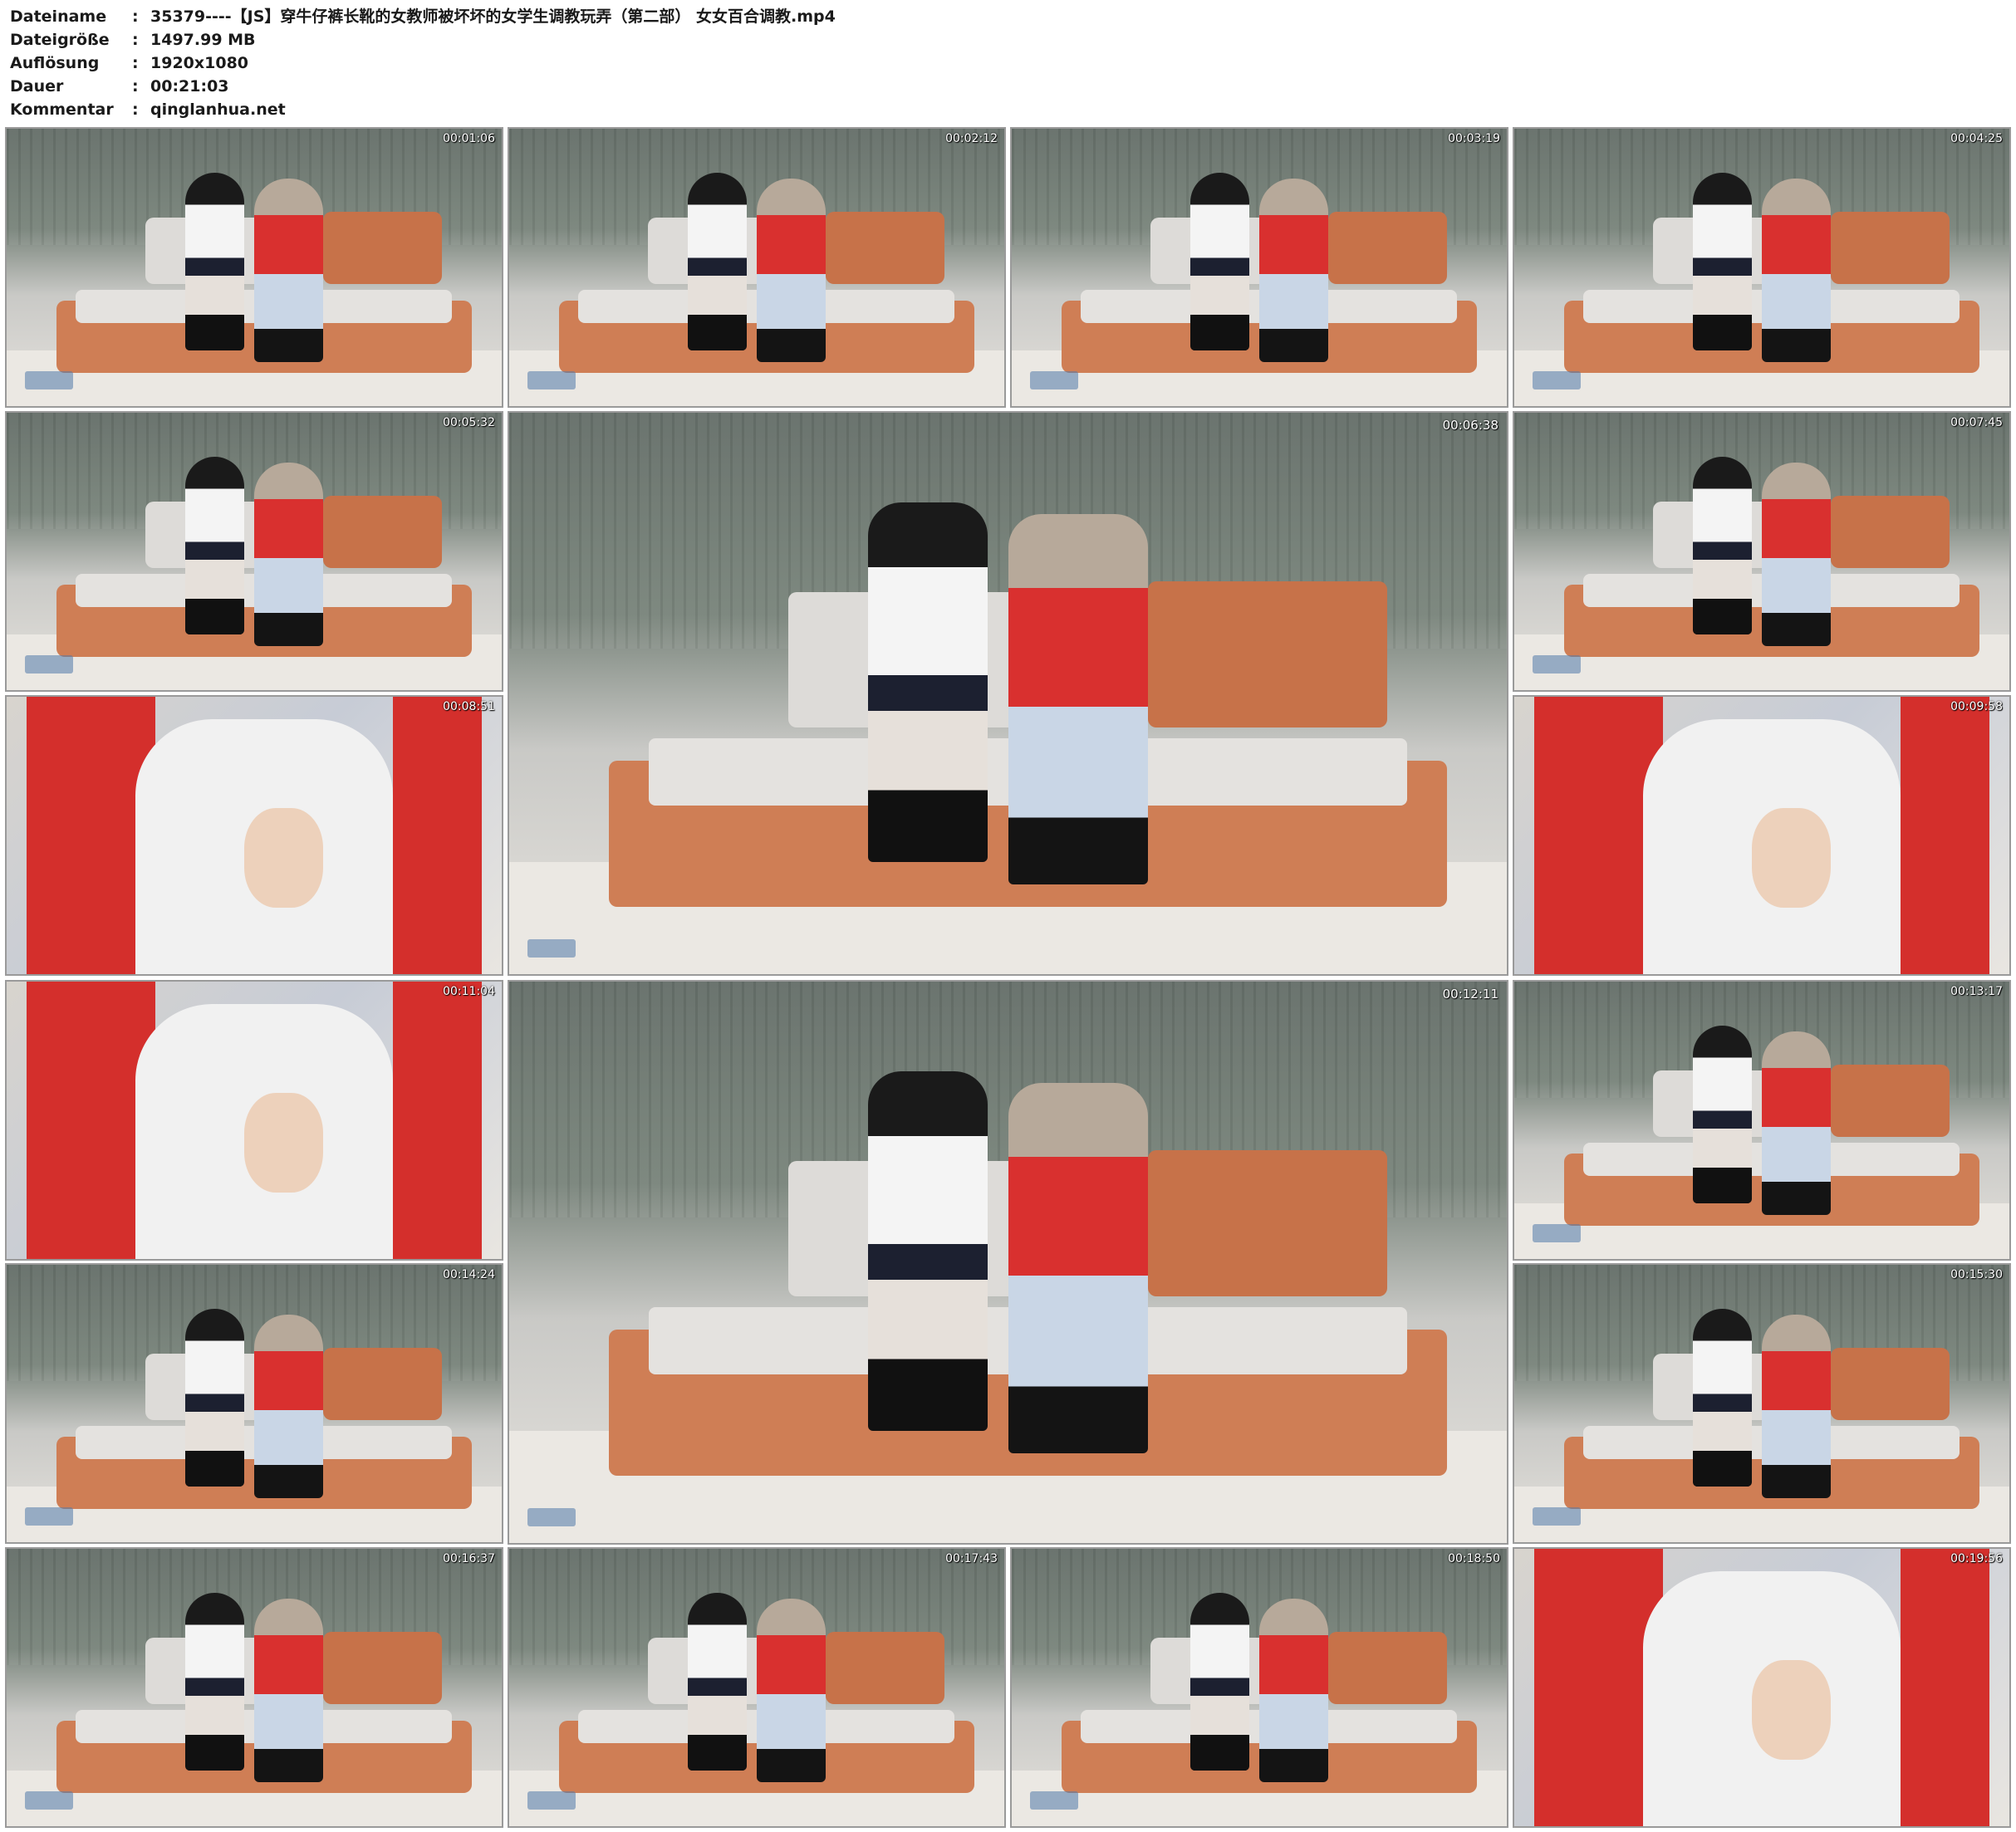  What do you see at coordinates (469, 706) in the screenshot?
I see `timestamp: 00:08:51` at bounding box center [469, 706].